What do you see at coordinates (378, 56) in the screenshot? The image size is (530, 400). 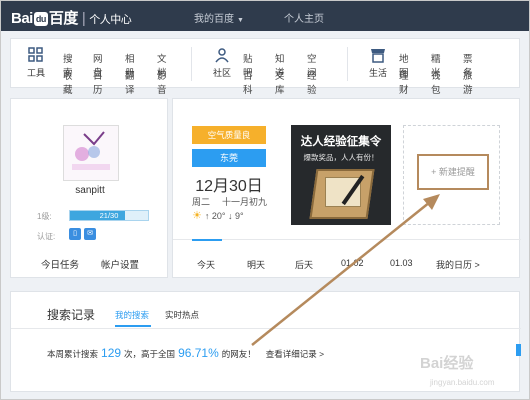 I see `shop-icon` at bounding box center [378, 56].